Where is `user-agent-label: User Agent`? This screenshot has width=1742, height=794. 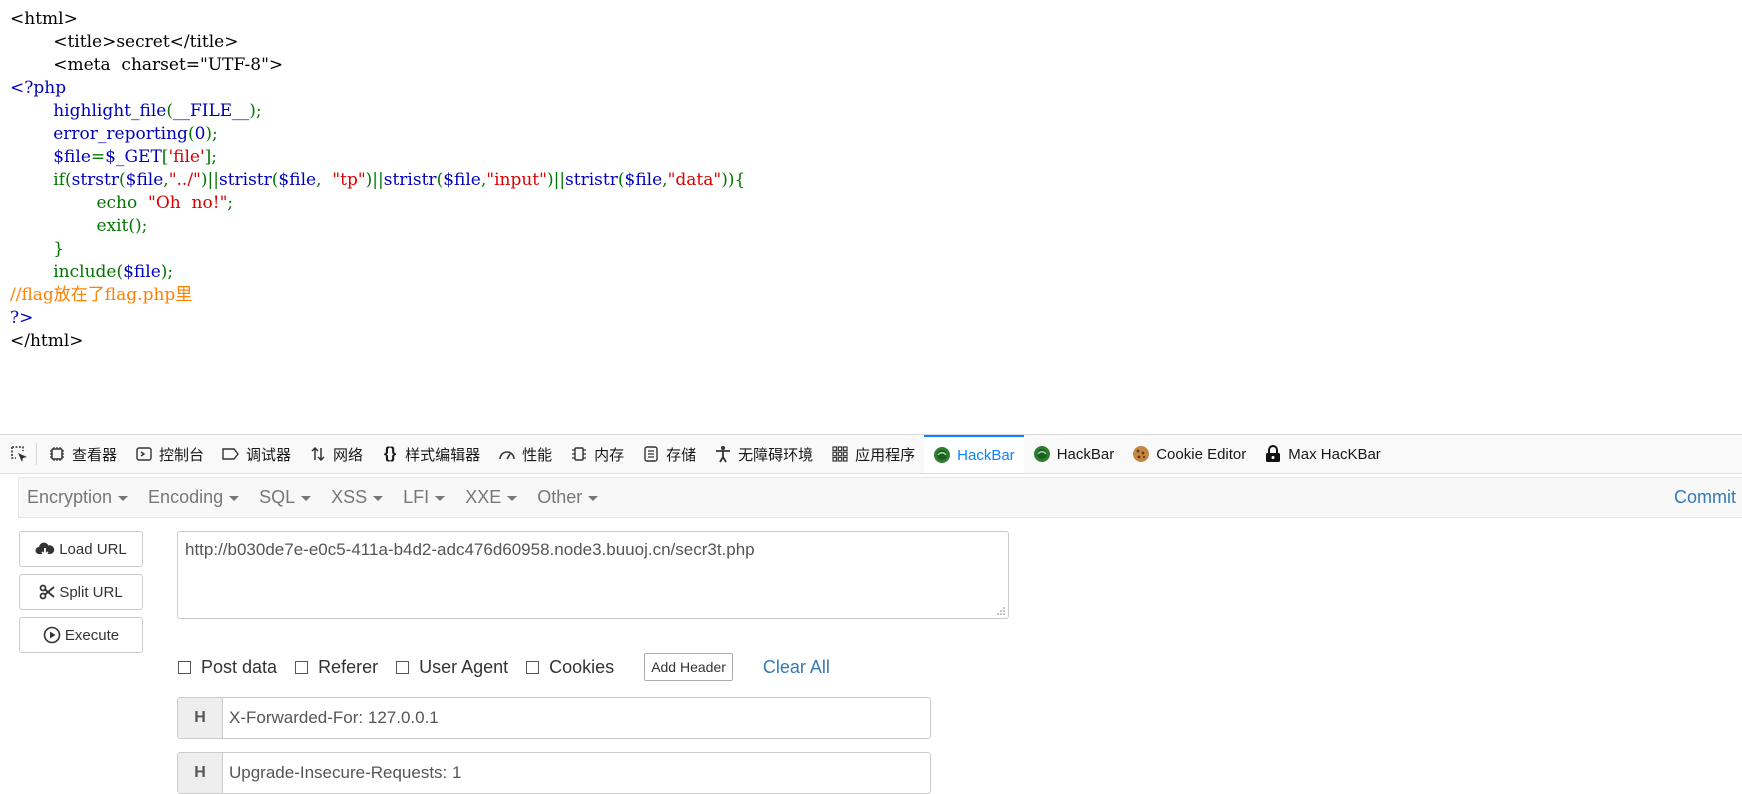
user-agent-label: User Agent is located at coordinates (464, 666).